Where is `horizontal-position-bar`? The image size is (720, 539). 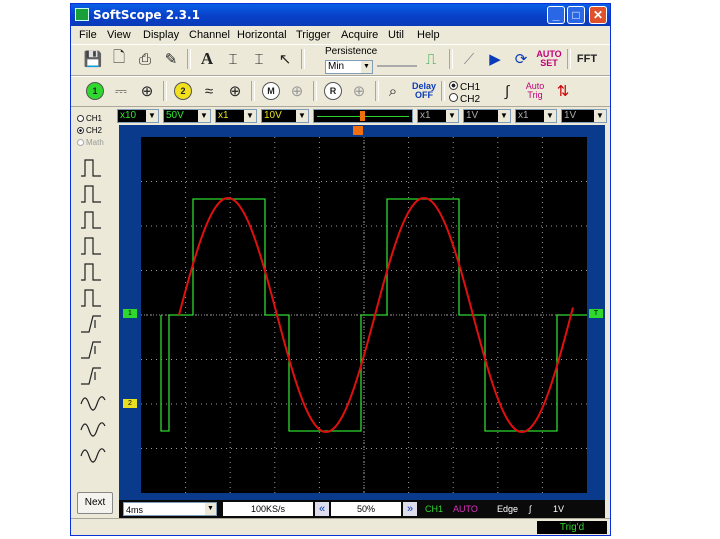 horizontal-position-bar is located at coordinates (363, 116).